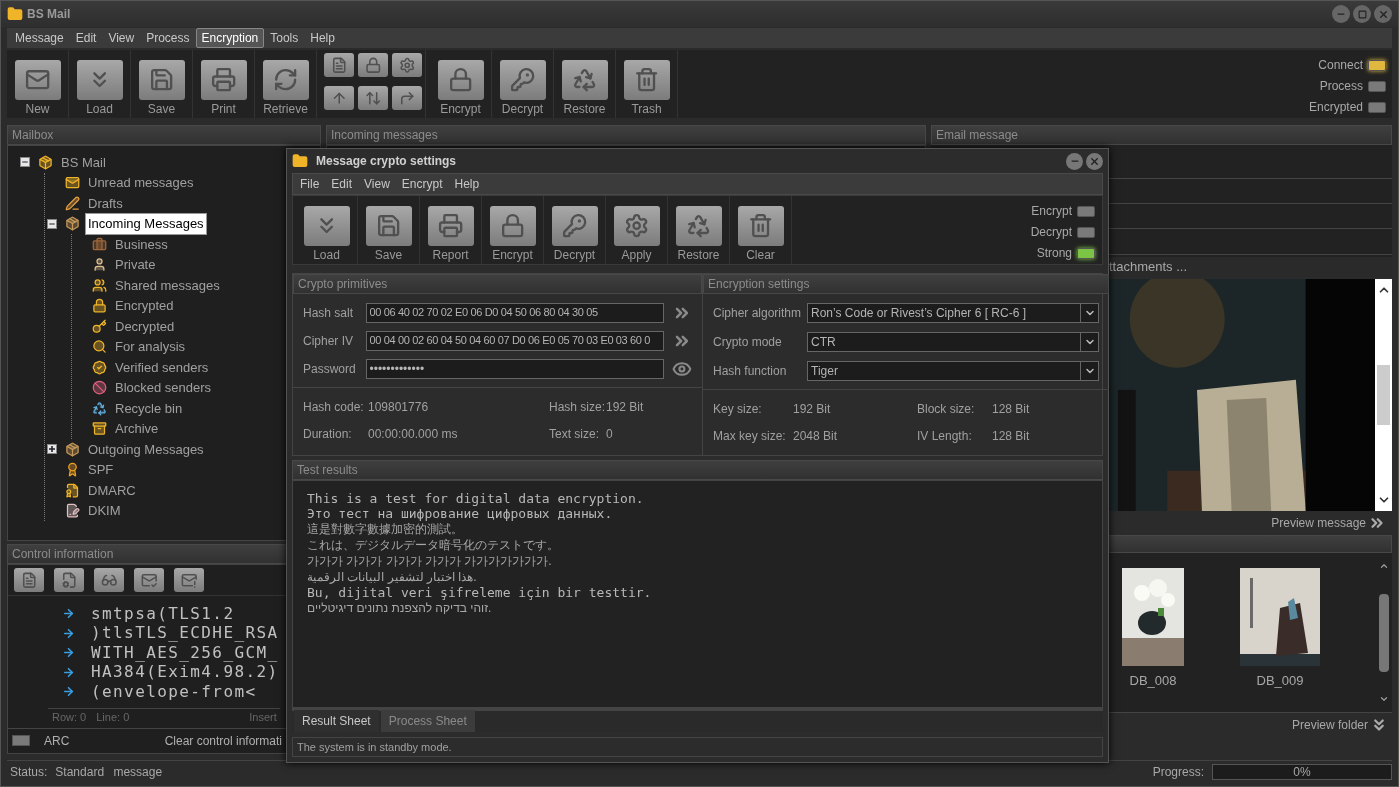 This screenshot has width=1399, height=787. What do you see at coordinates (637, 230) in the screenshot?
I see `toolbar-button: Apply` at bounding box center [637, 230].